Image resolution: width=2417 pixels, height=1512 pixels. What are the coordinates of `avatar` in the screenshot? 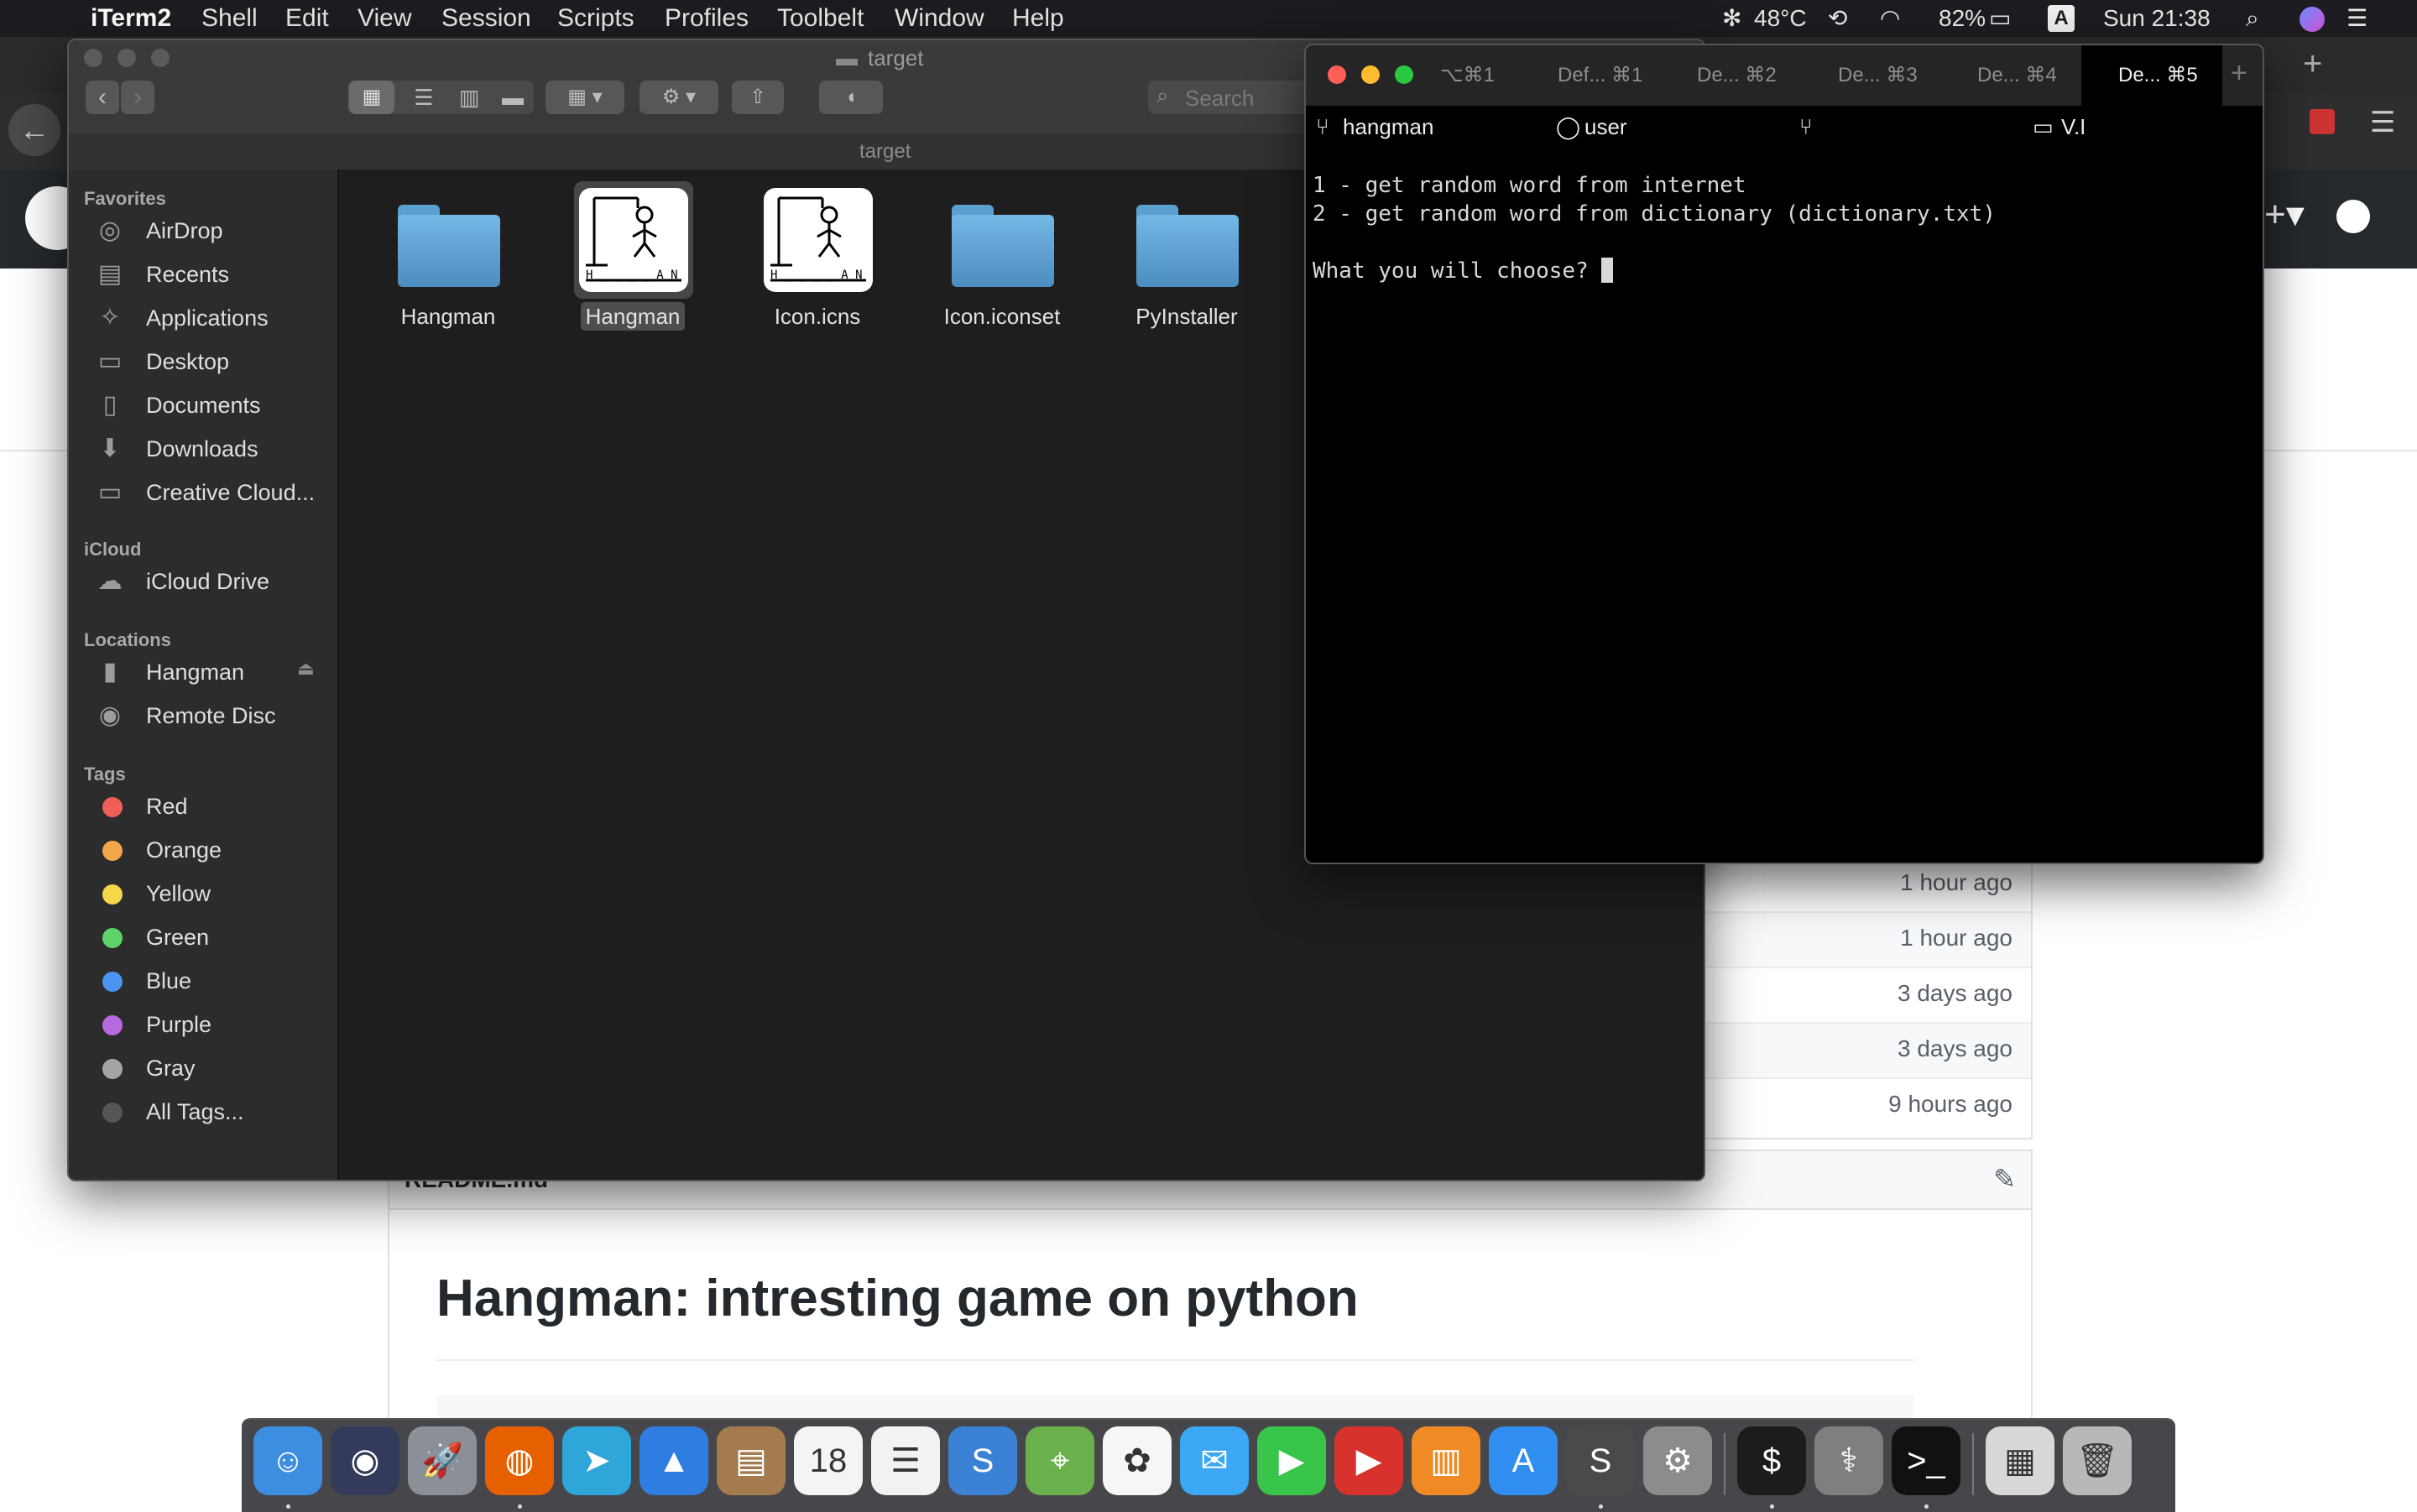 It's located at (2353, 216).